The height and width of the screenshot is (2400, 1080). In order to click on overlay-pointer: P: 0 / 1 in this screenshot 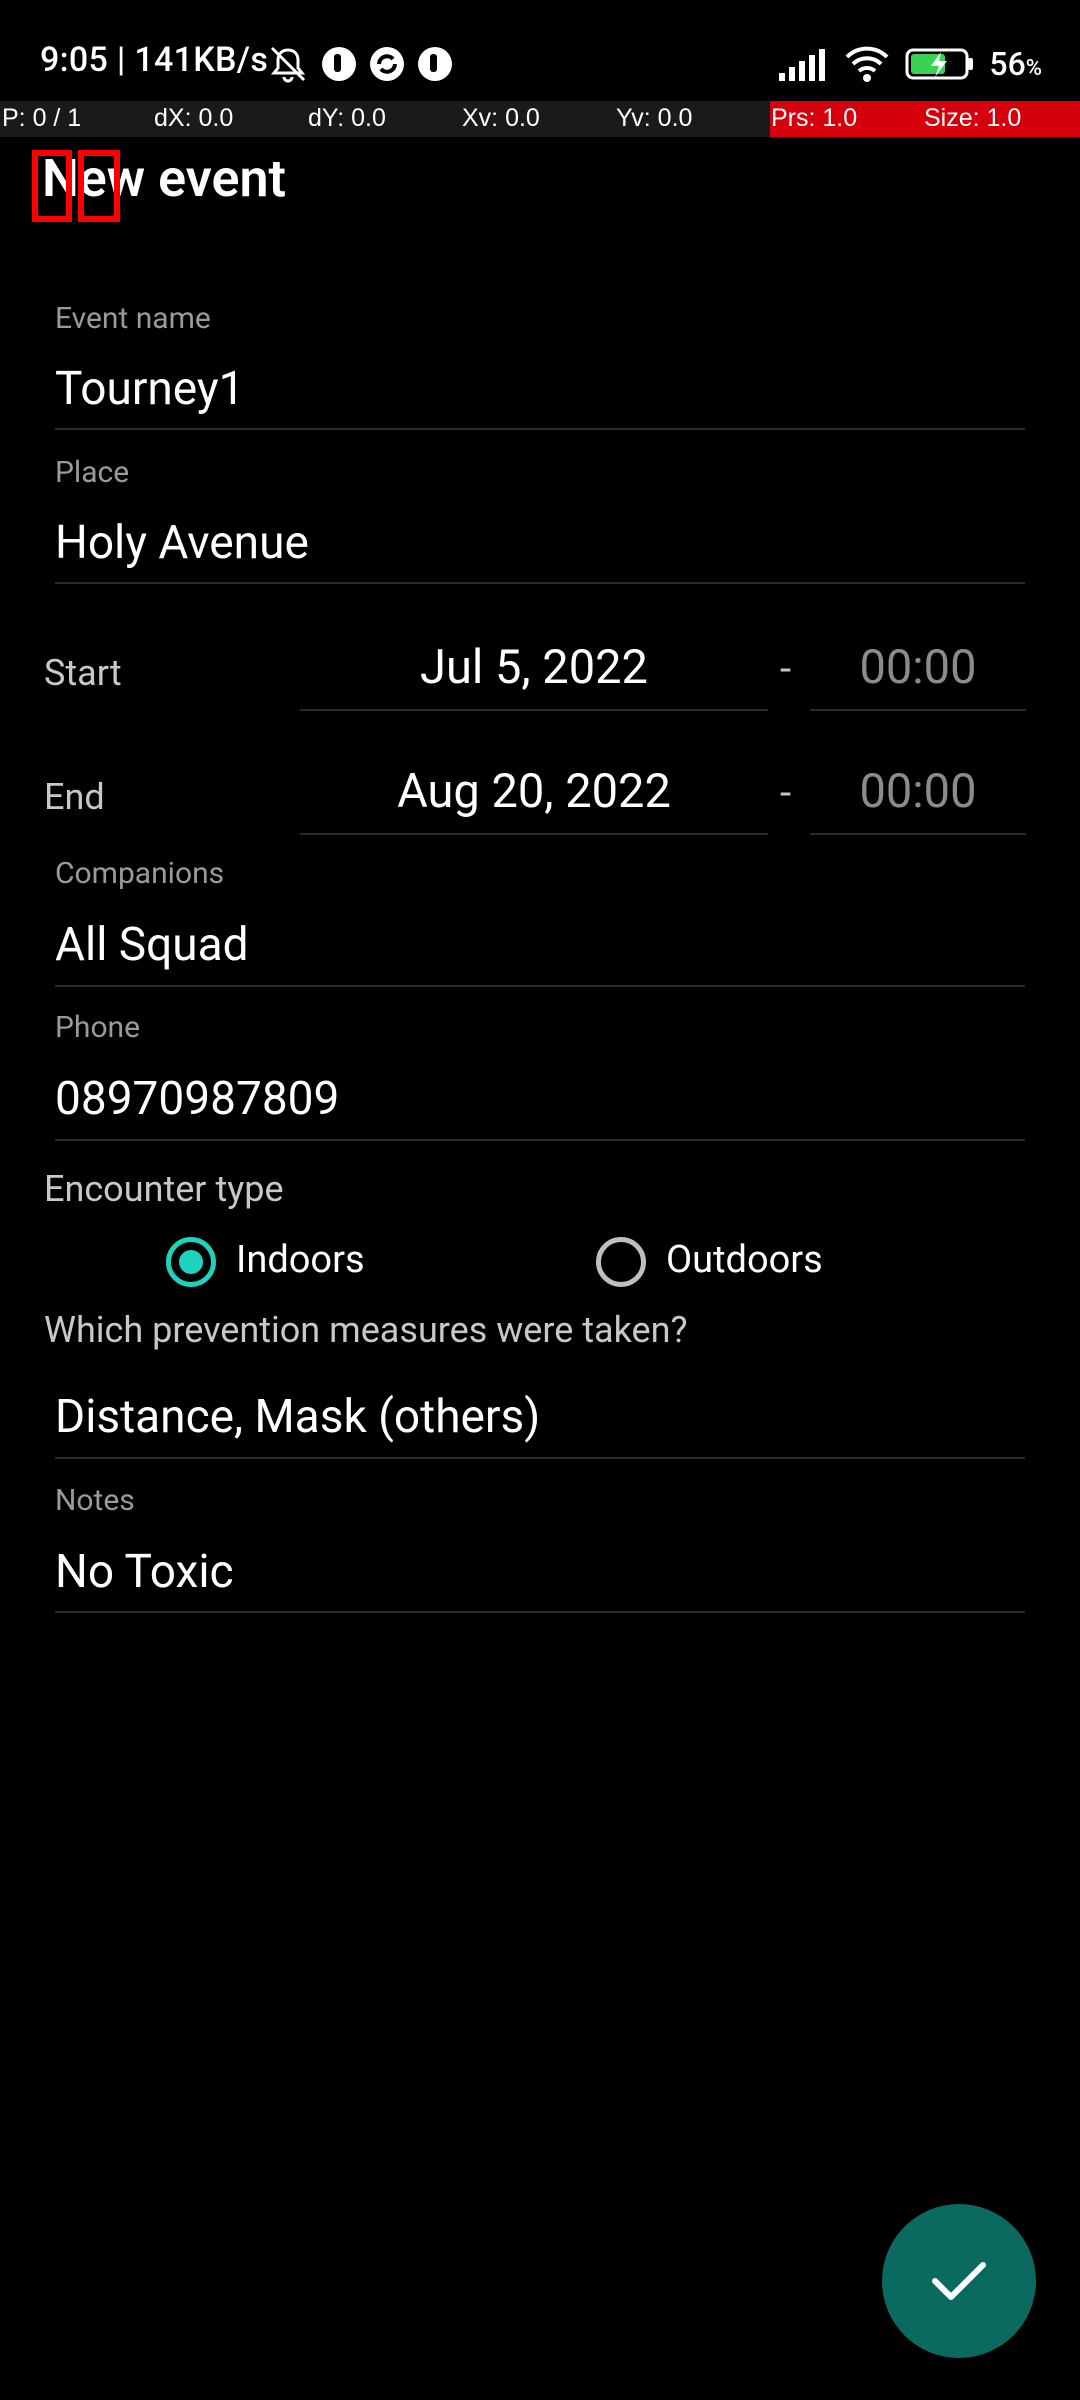, I will do `click(42, 118)`.